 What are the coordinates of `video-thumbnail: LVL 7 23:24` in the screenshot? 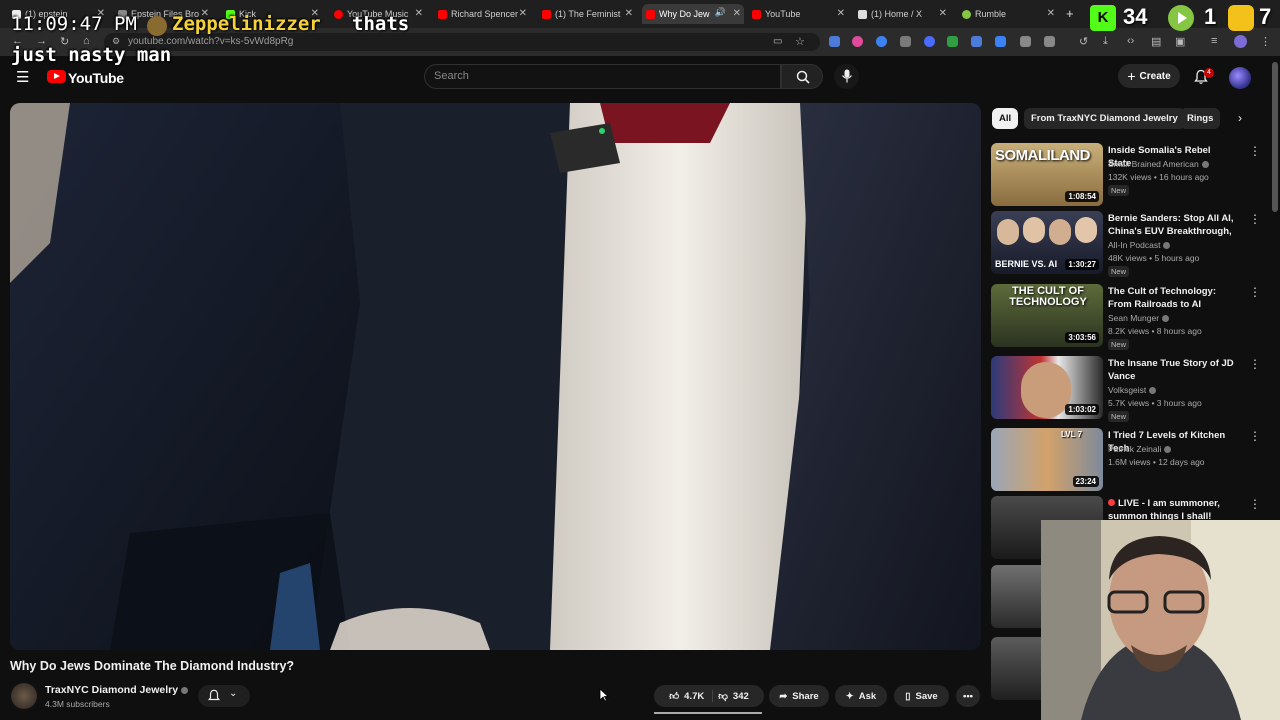 It's located at (1047, 459).